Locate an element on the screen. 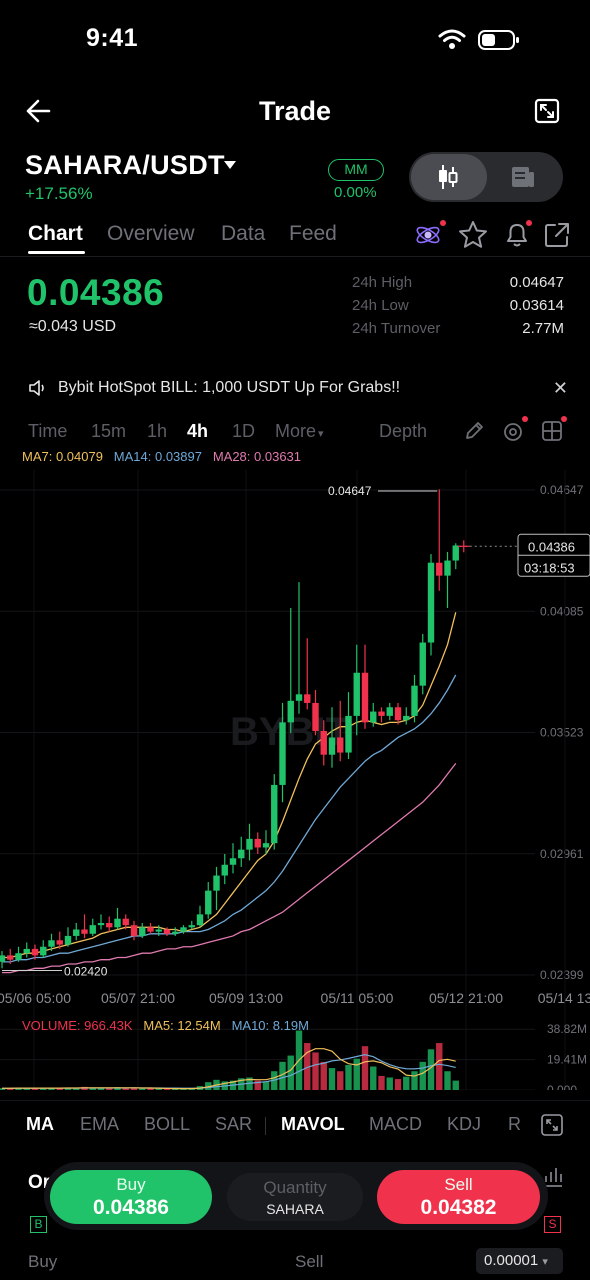 The image size is (590, 1280). high-marker-label: 0.04647 is located at coordinates (350, 491).